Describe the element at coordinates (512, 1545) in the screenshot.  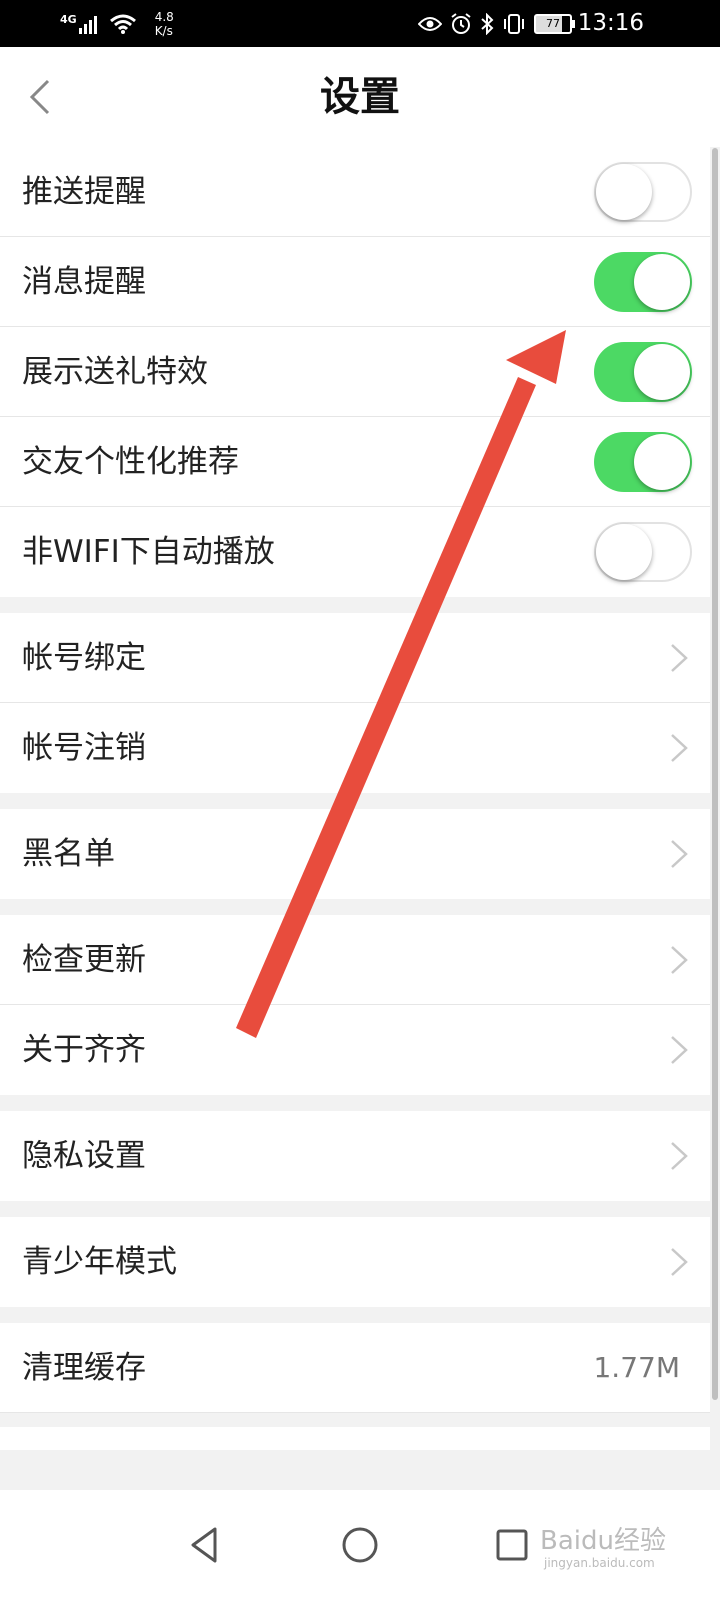
I see `nav-recent-apps-icon` at that location.